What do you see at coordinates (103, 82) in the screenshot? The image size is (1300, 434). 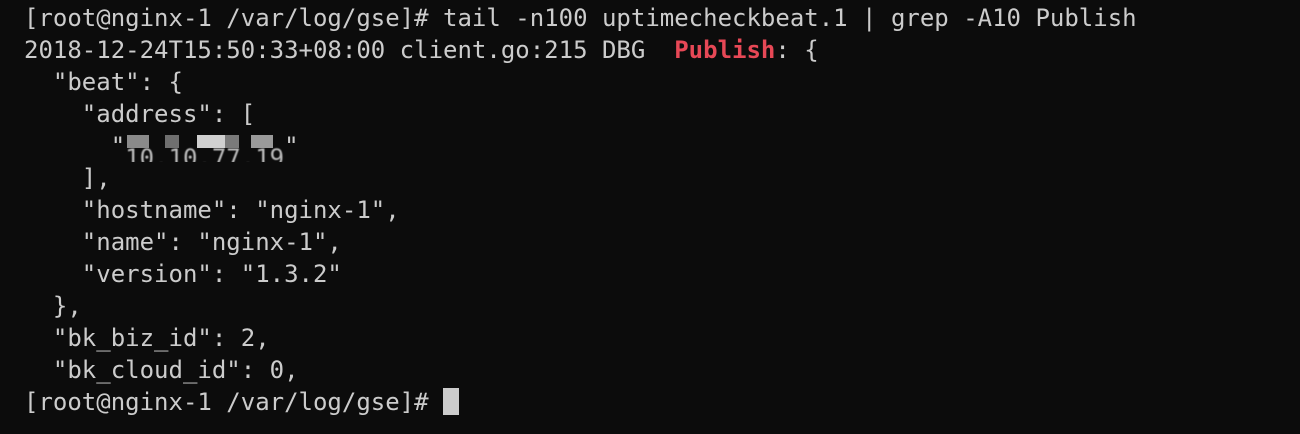 I see `json-line: "beat": {` at bounding box center [103, 82].